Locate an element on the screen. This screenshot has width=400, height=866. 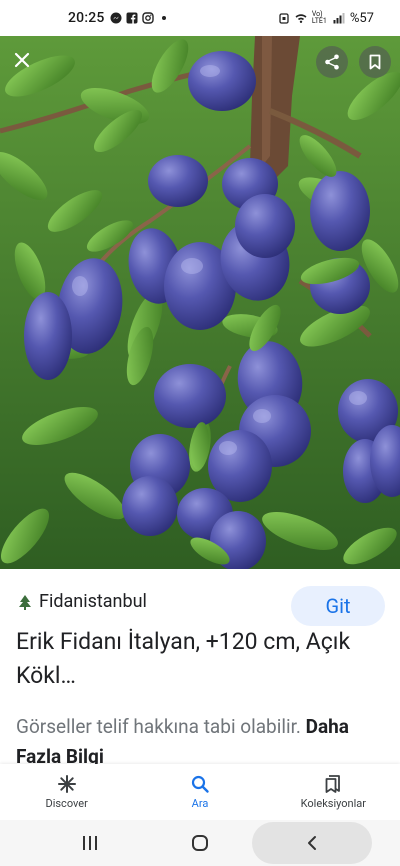
home-button is located at coordinates (200, 843).